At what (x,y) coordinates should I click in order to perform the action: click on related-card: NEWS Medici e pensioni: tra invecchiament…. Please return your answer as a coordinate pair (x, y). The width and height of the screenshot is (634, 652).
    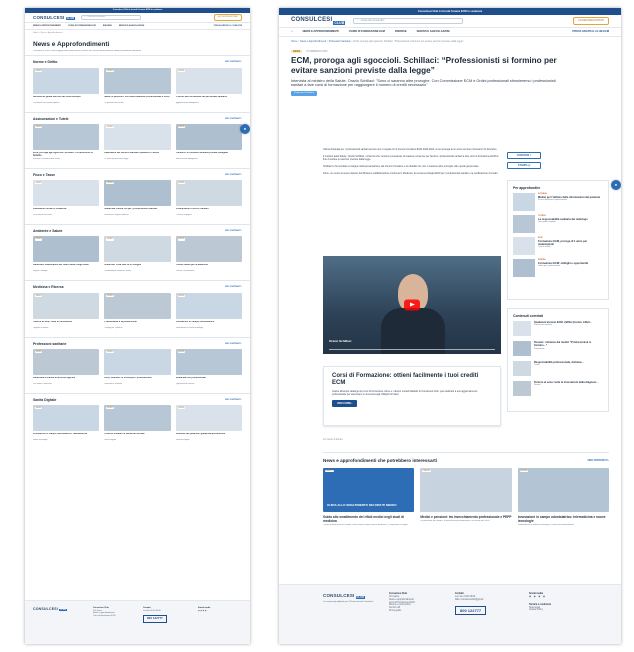
    Looking at the image, I should click on (466, 497).